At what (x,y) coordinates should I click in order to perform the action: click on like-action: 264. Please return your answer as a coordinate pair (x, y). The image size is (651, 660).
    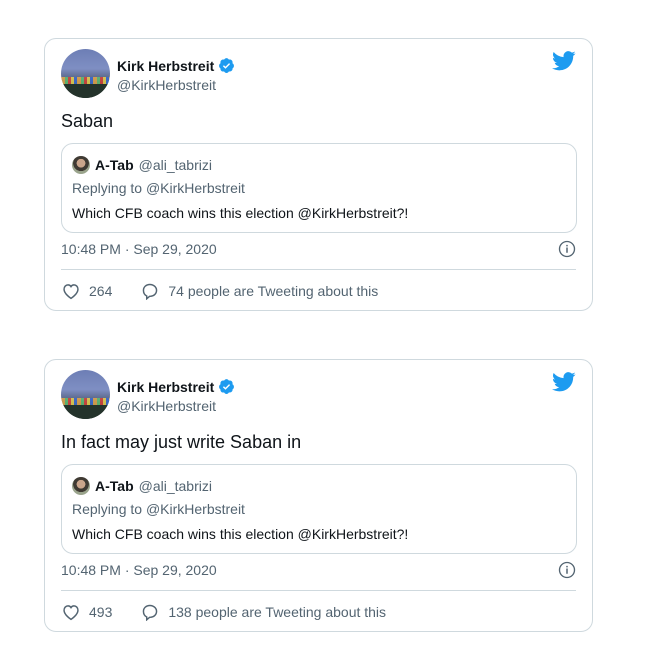
    Looking at the image, I should click on (86, 291).